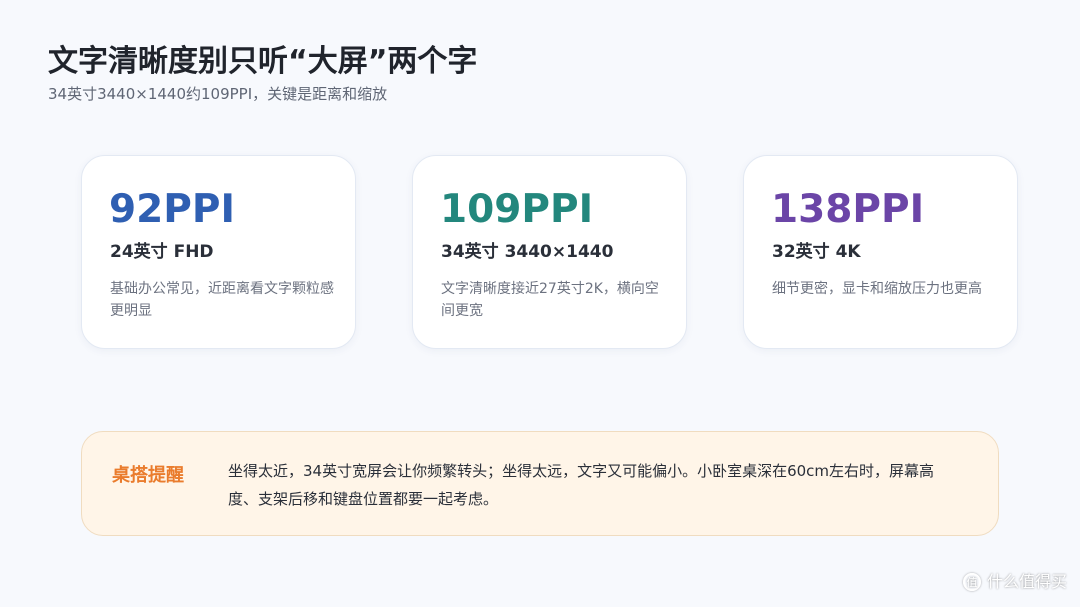 This screenshot has height=607, width=1080. Describe the element at coordinates (263, 61) in the screenshot. I see `page-title: 文字清晰度别只听“大屏”两个字` at that location.